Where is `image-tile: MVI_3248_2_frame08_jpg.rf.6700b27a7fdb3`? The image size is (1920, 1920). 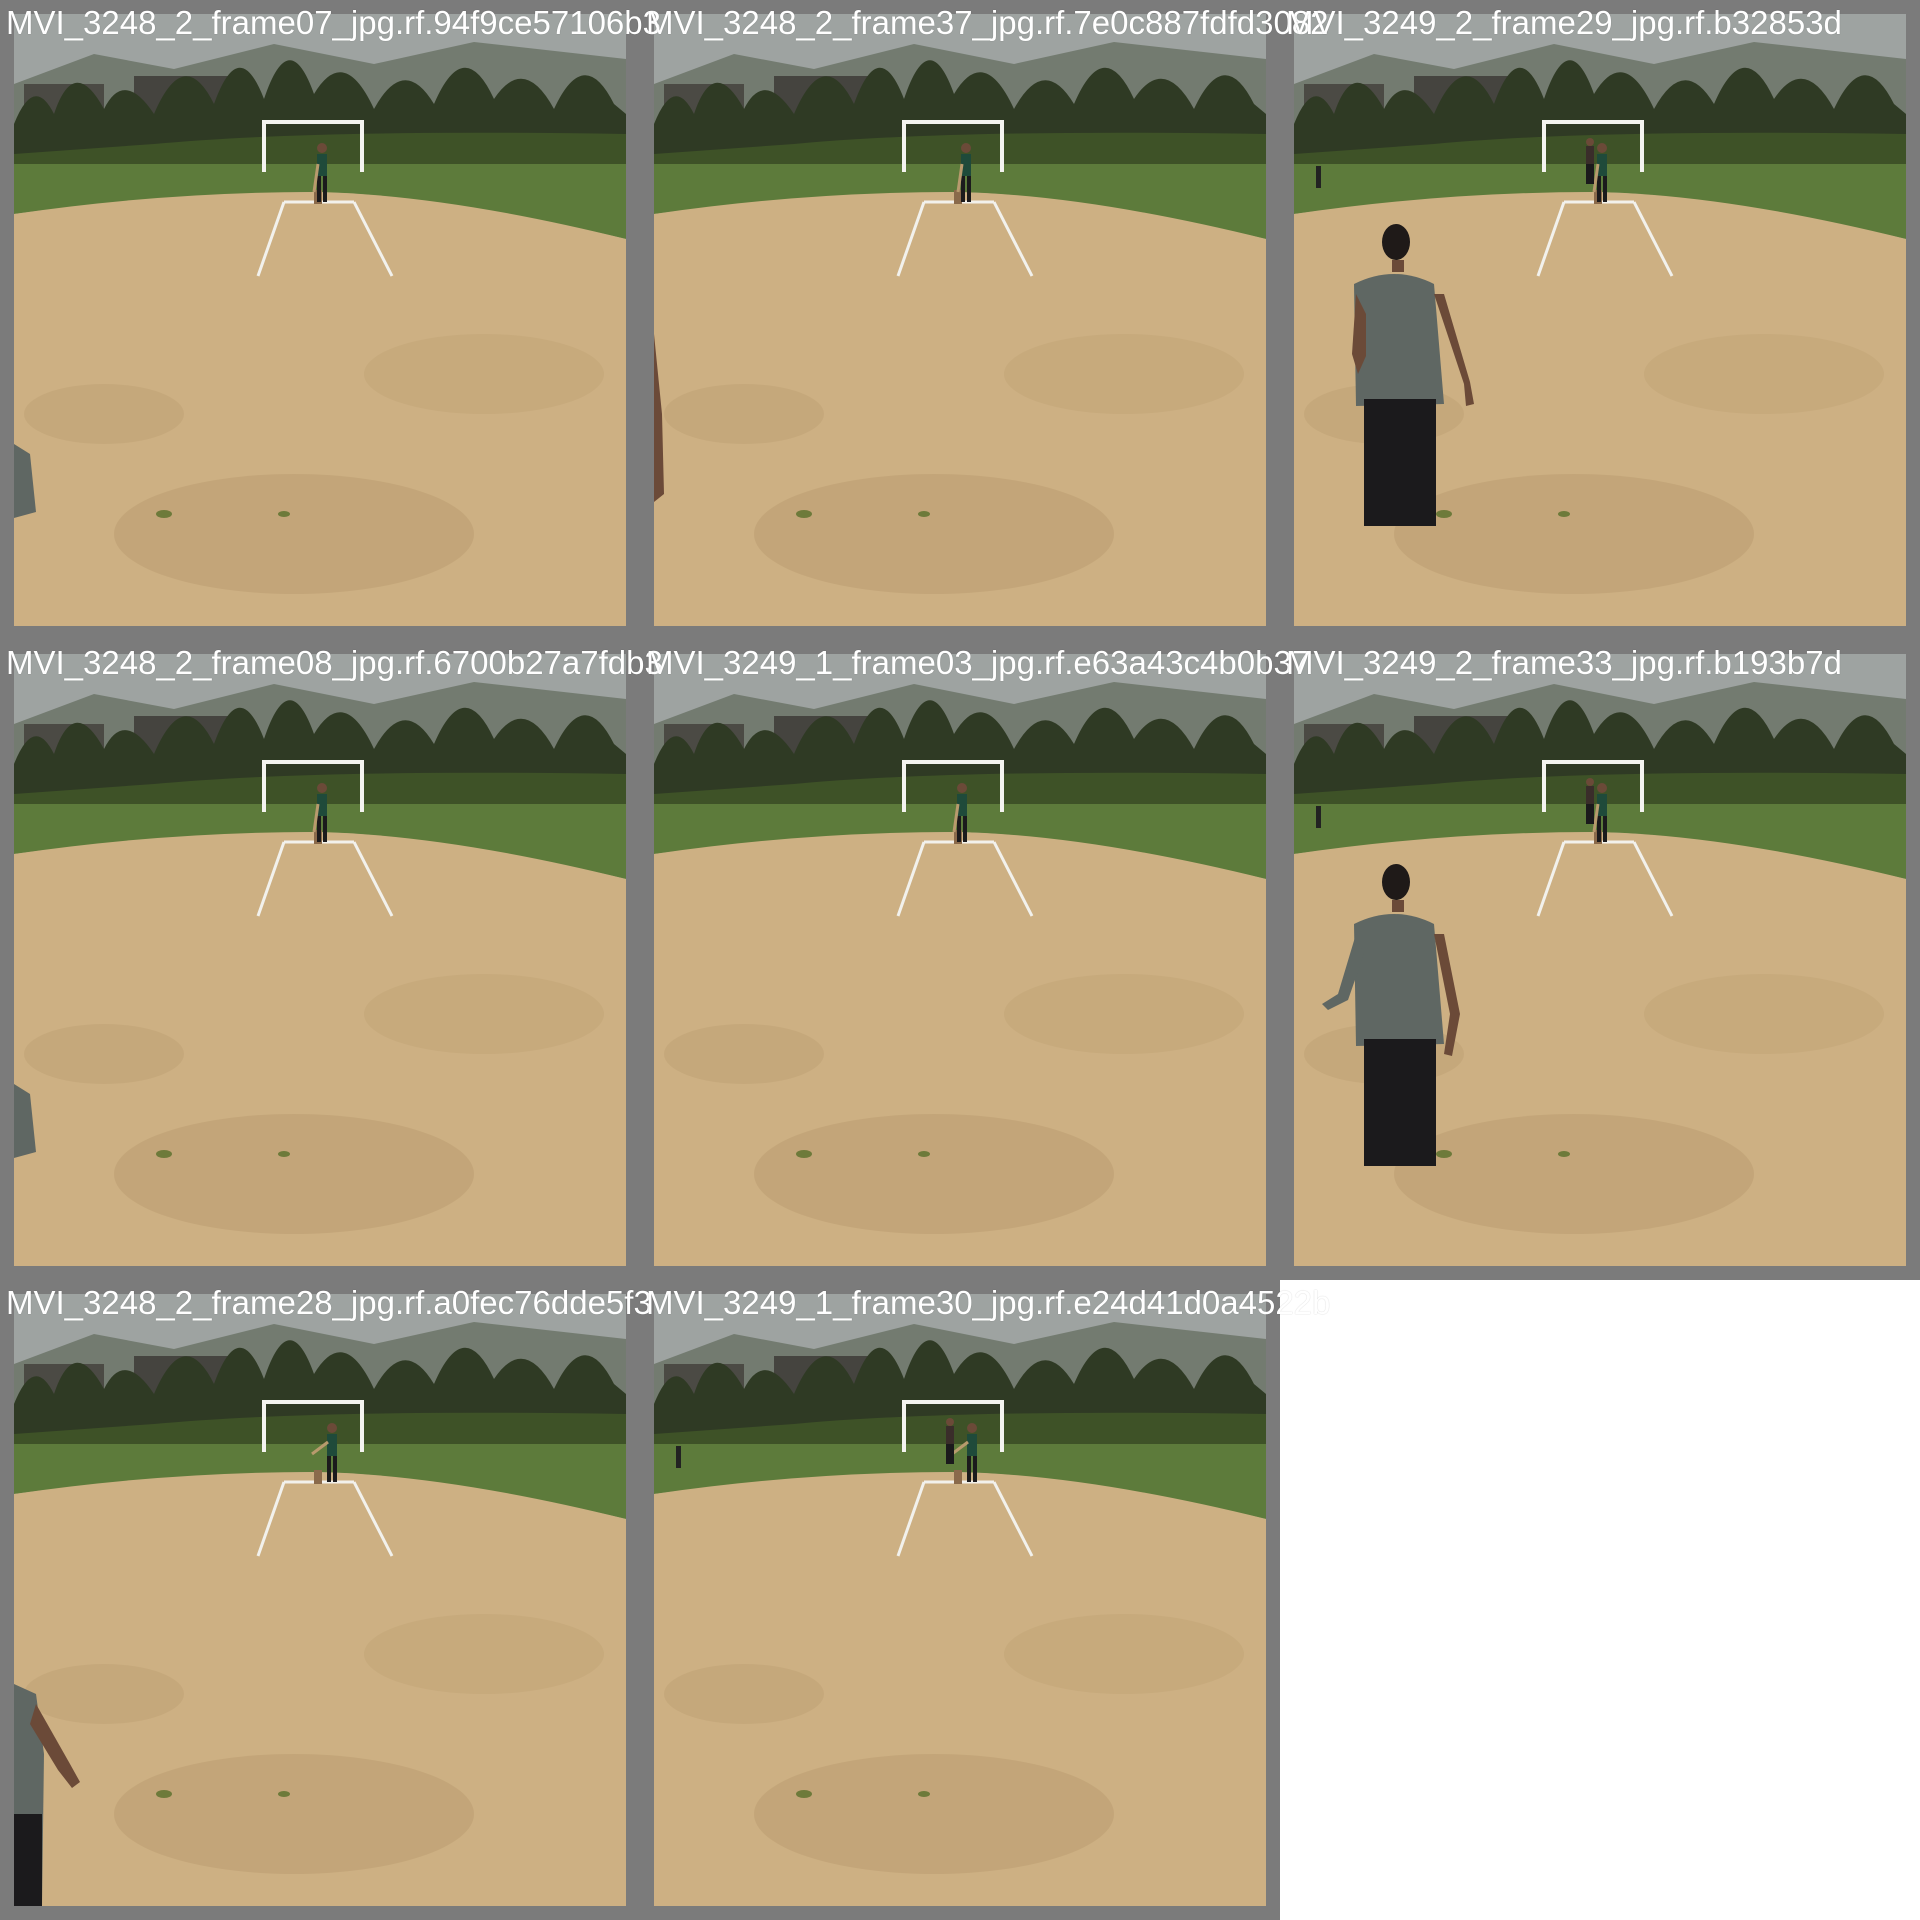
image-tile: MVI_3248_2_frame08_jpg.rf.6700b27a7fdb3 is located at coordinates (331, 960).